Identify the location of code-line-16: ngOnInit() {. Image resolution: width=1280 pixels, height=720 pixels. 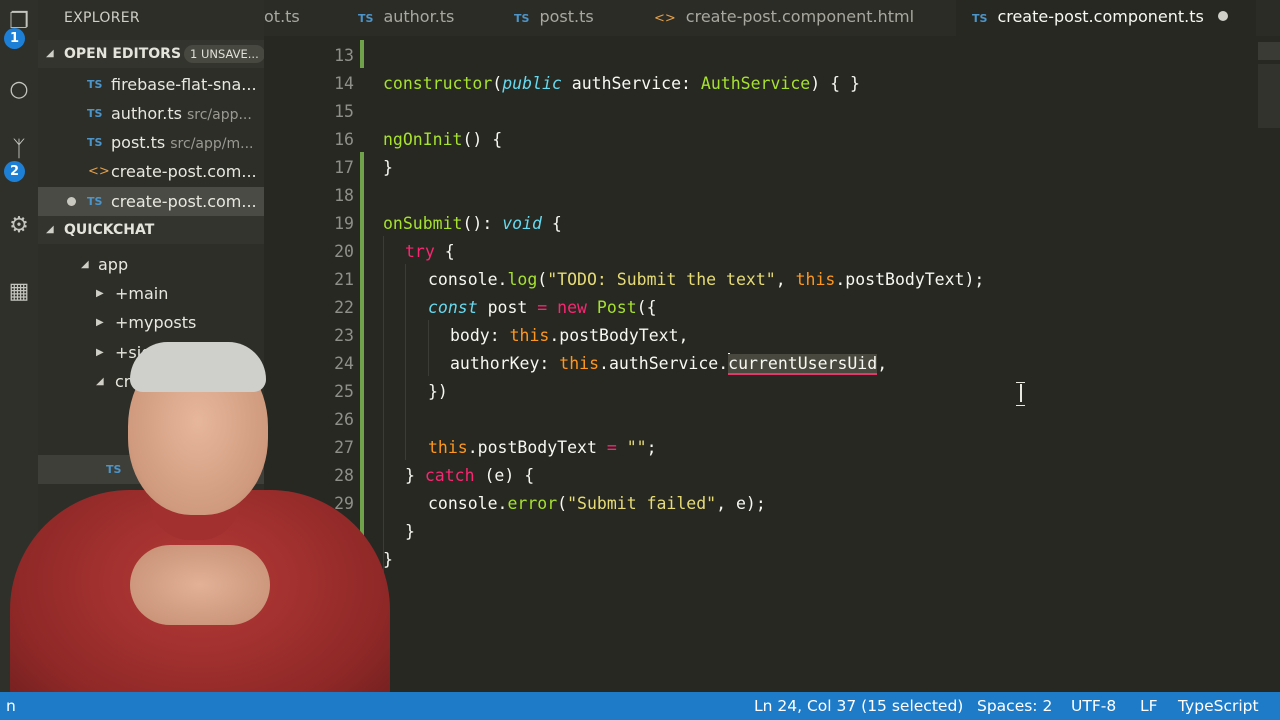
(443, 139).